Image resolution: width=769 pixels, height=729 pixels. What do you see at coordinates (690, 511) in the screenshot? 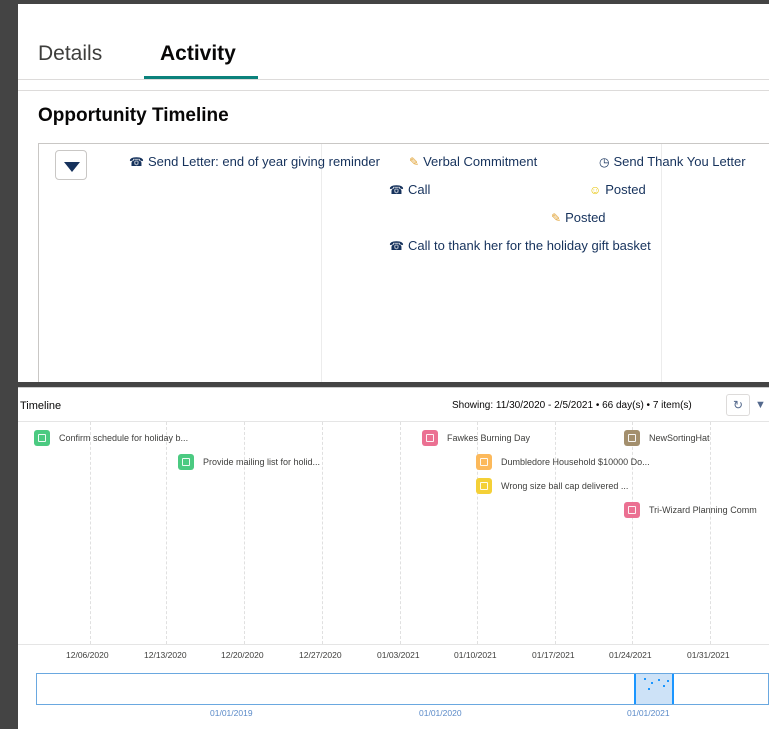
I see `timeline-item: Tri-Wizard Planning Comm` at bounding box center [690, 511].